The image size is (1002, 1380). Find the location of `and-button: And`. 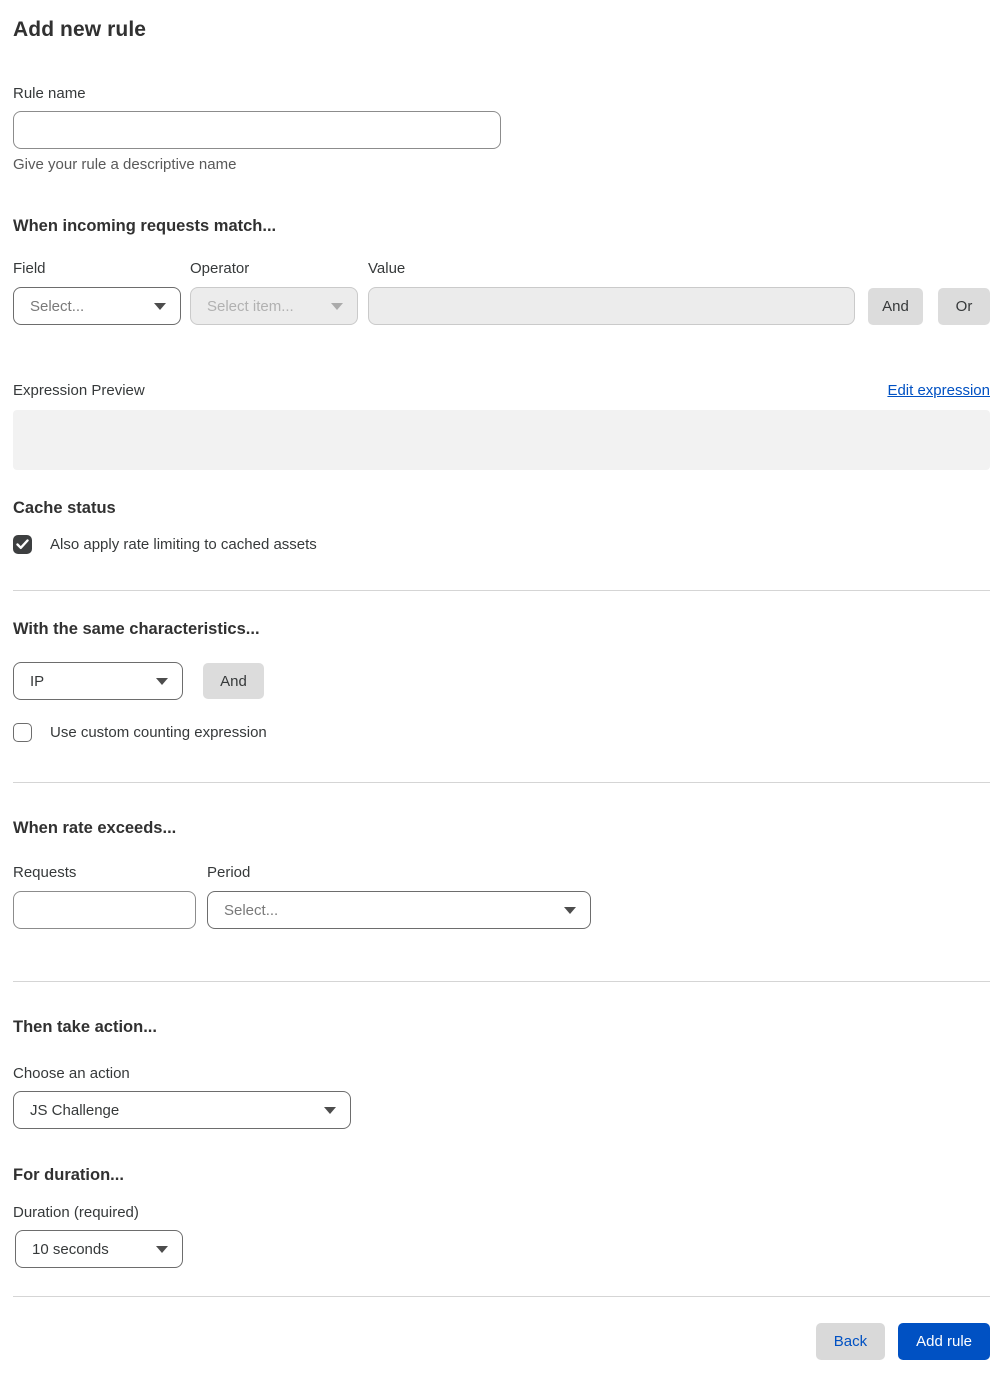

and-button: And is located at coordinates (895, 306).